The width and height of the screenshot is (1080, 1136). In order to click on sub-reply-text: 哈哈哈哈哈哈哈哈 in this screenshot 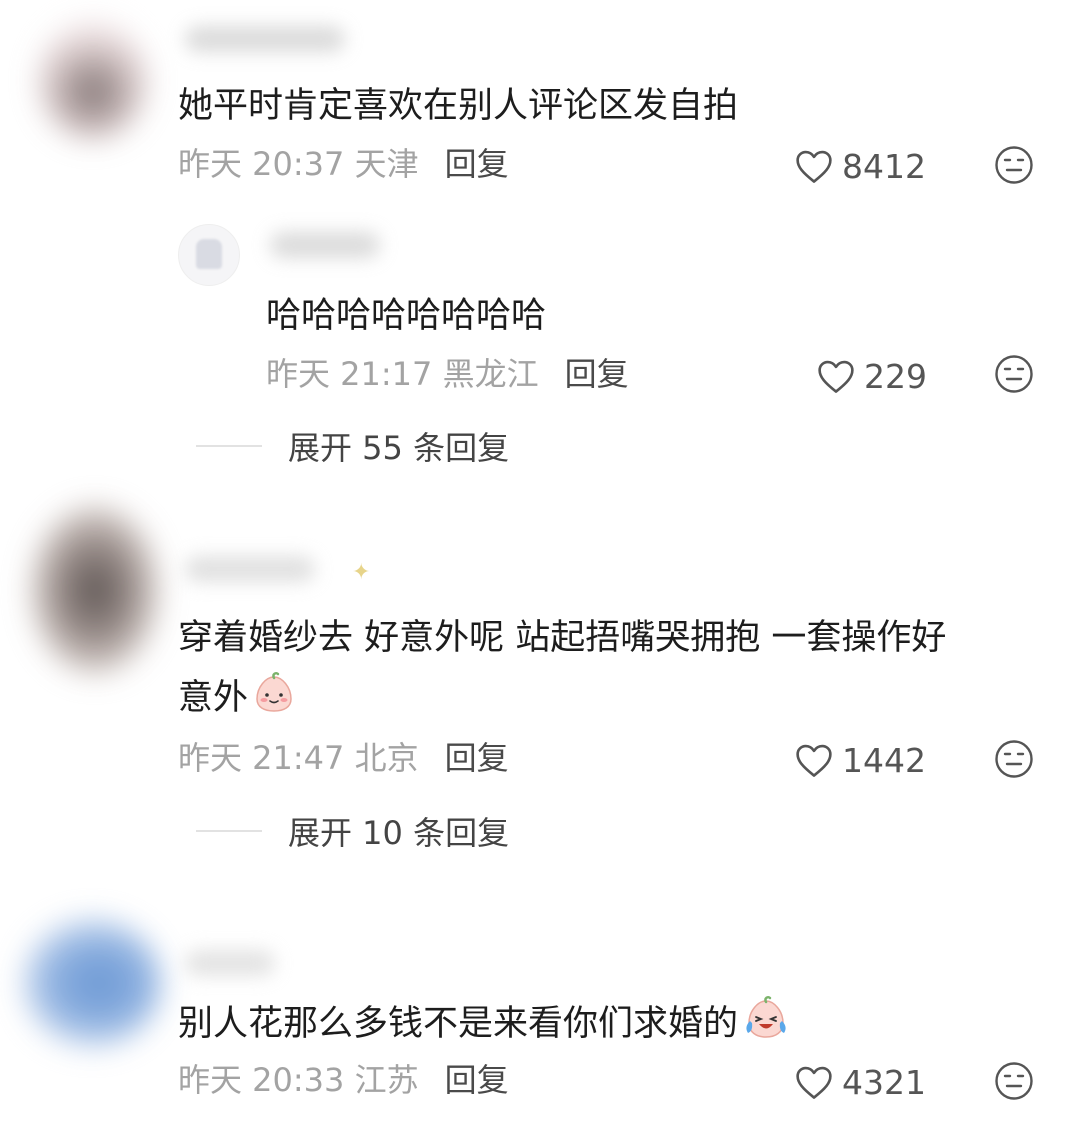, I will do `click(406, 316)`.